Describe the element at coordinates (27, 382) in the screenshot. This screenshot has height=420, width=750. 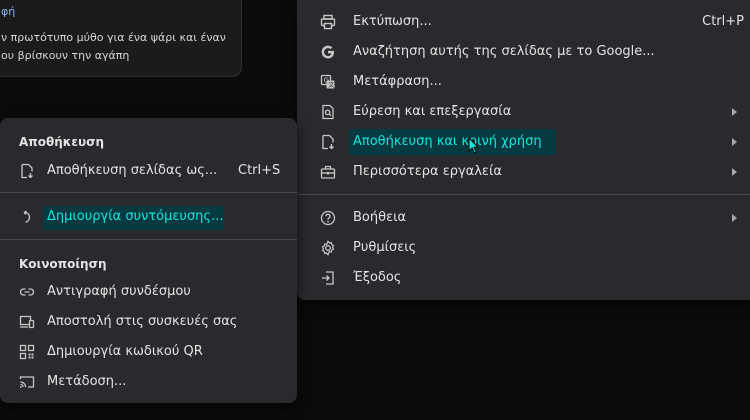
I see `cast-icon` at that location.